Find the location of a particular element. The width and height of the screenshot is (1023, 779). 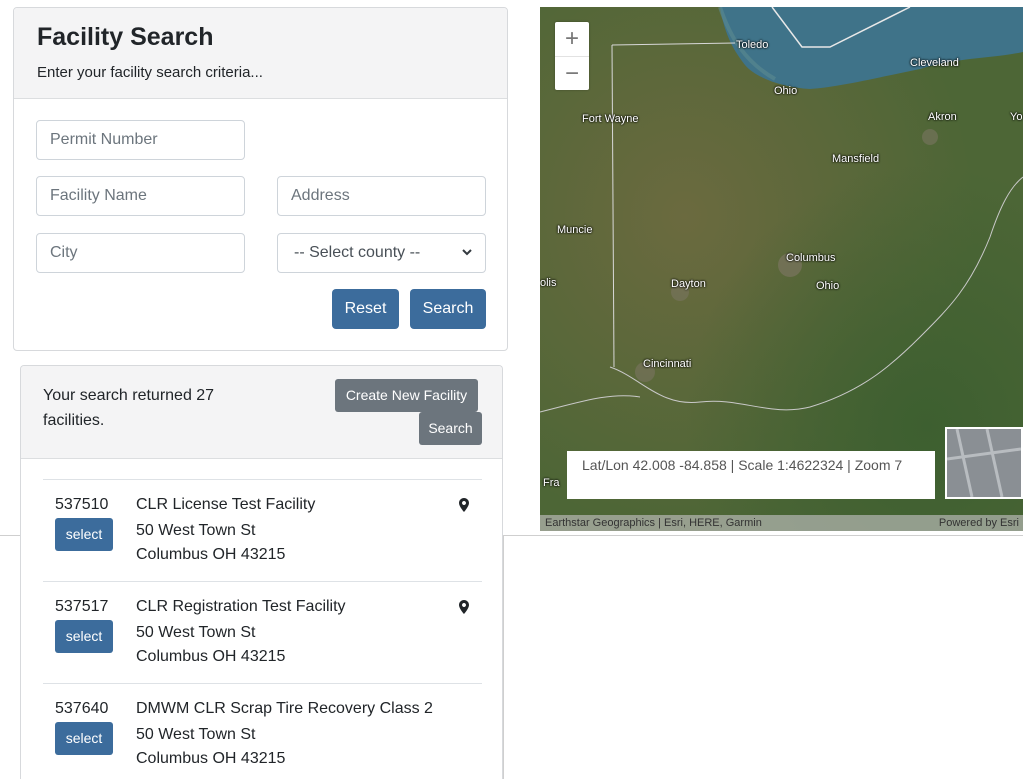

county-select: -- Select county -- is located at coordinates (381, 253).